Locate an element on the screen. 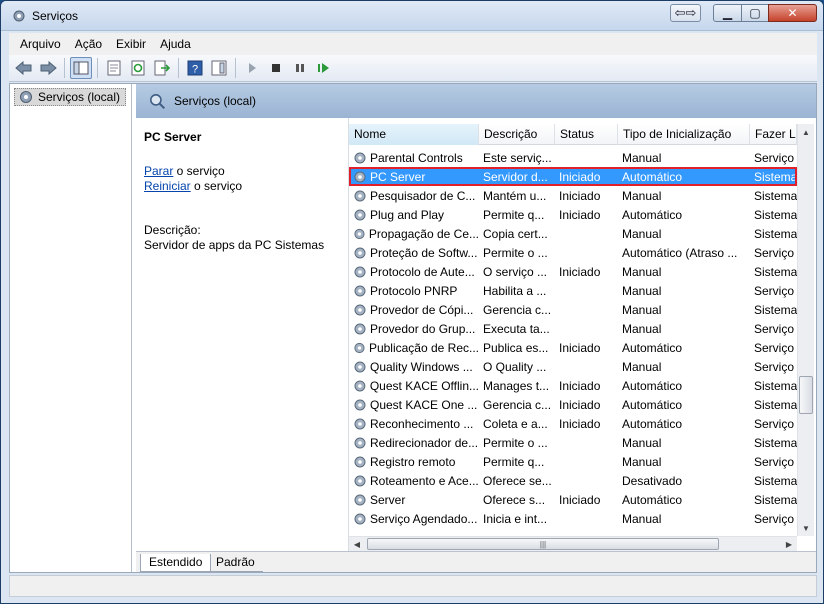  back-button is located at coordinates (24, 68).